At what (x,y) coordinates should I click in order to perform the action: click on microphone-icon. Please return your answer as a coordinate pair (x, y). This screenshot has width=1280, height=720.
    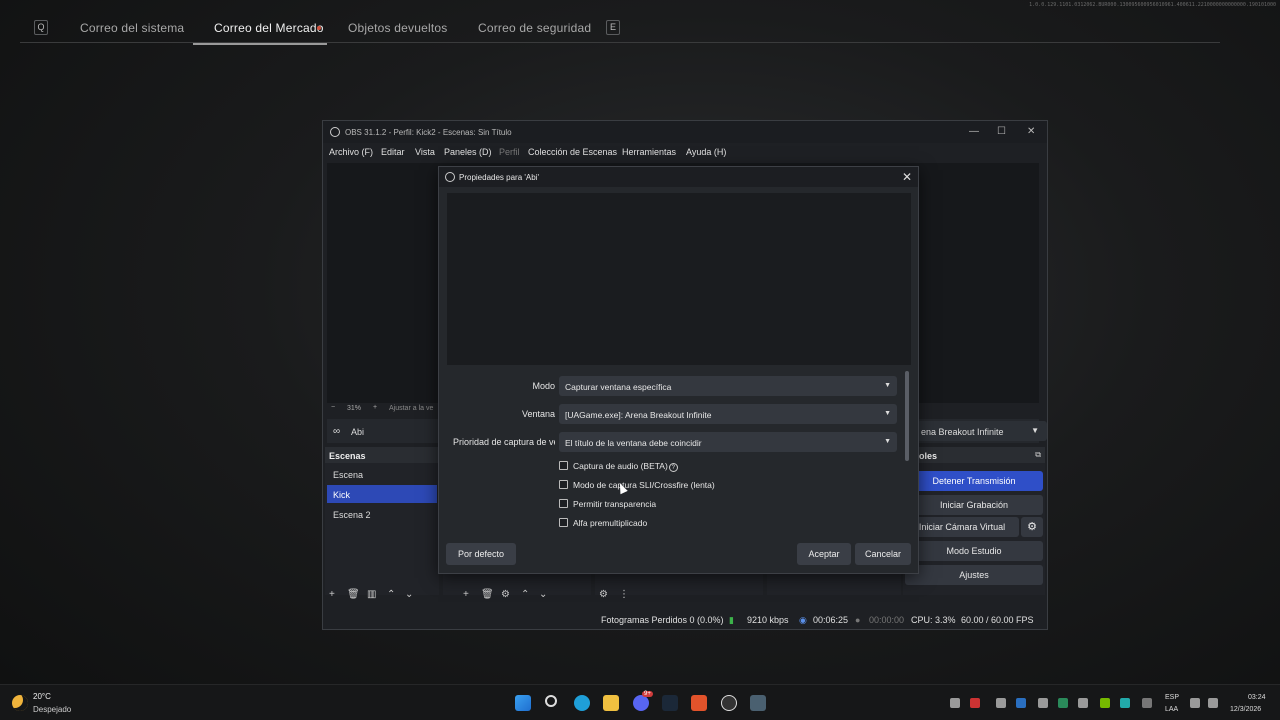
    Looking at the image, I should click on (1147, 703).